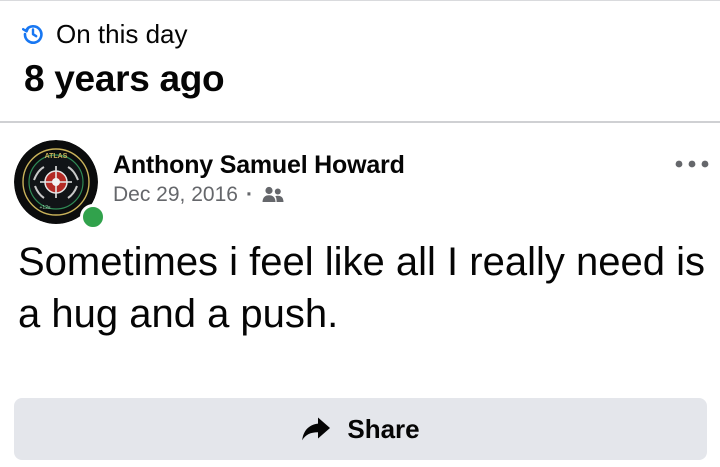  What do you see at coordinates (383, 429) in the screenshot?
I see `share-label: Share` at bounding box center [383, 429].